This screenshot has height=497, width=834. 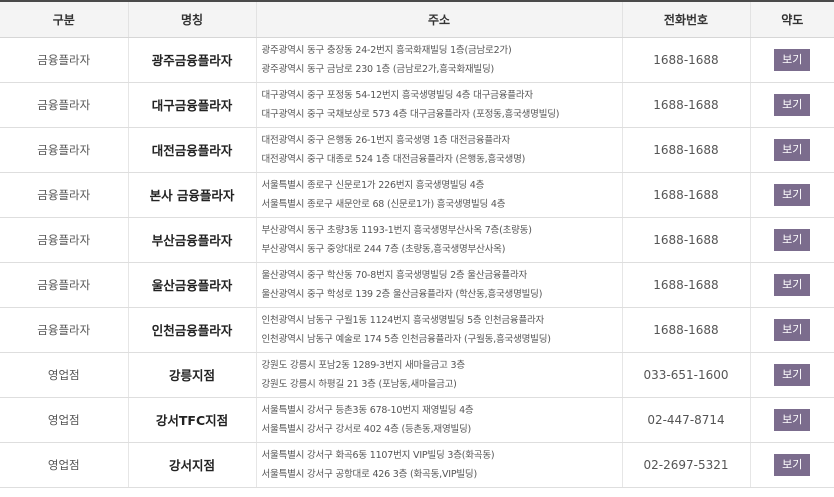 I want to click on address-line-2: 강원도 강릉시 하평길 21 3층 (포남동,새마을금고), so click(x=359, y=384).